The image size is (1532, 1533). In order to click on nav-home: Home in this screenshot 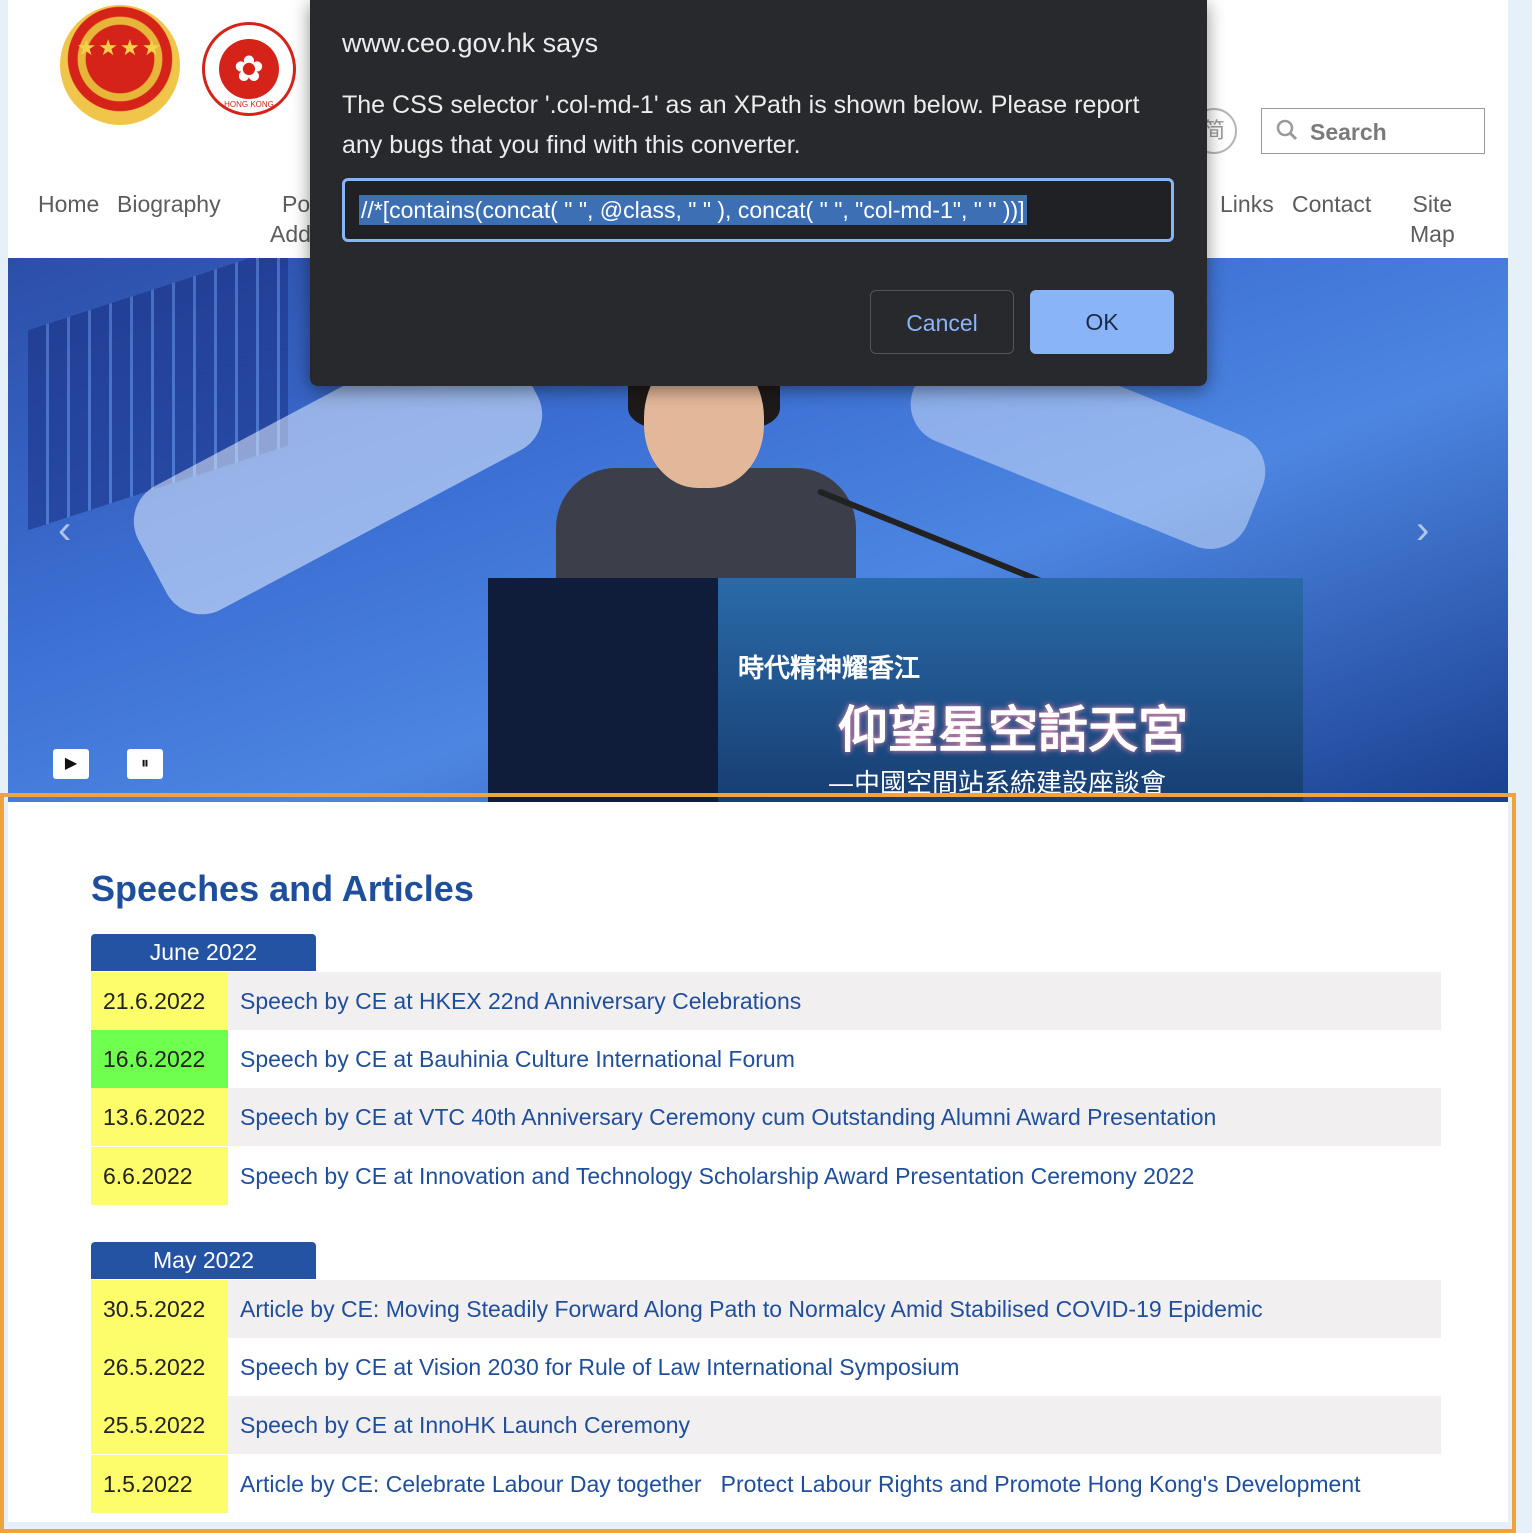, I will do `click(68, 204)`.